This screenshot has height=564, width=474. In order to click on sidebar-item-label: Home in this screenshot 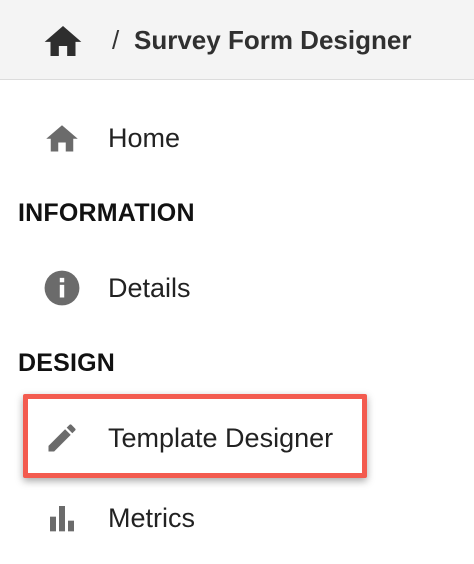, I will do `click(144, 138)`.